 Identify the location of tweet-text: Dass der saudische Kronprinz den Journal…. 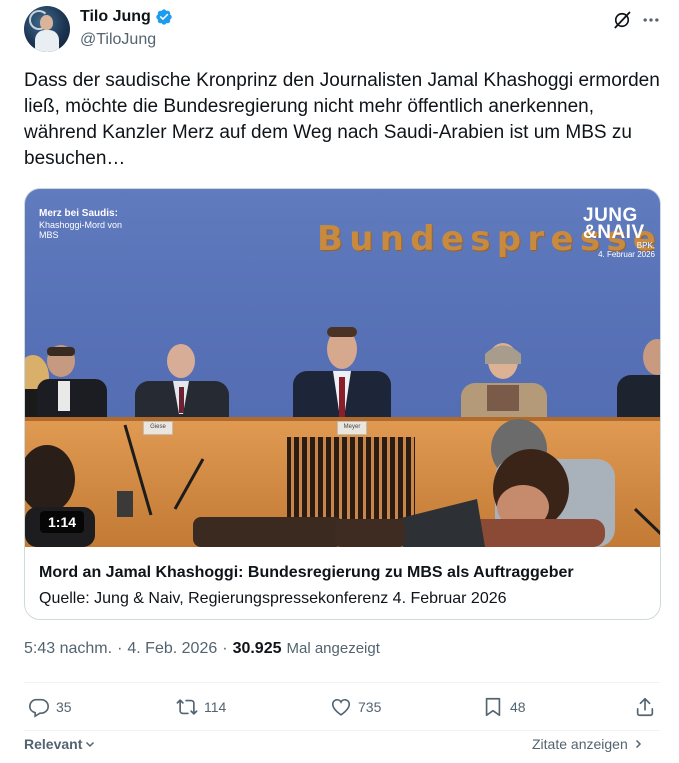
(342, 119).